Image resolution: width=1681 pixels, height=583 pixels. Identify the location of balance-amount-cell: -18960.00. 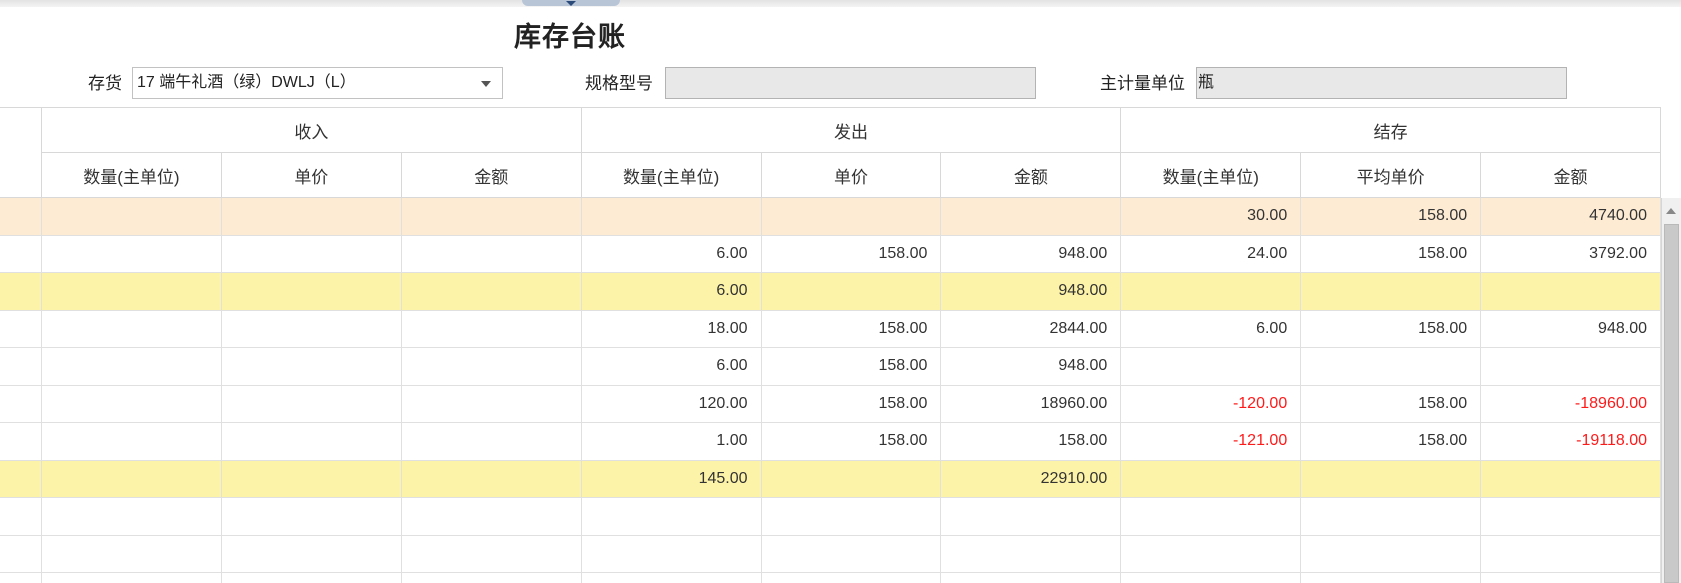
(1571, 404).